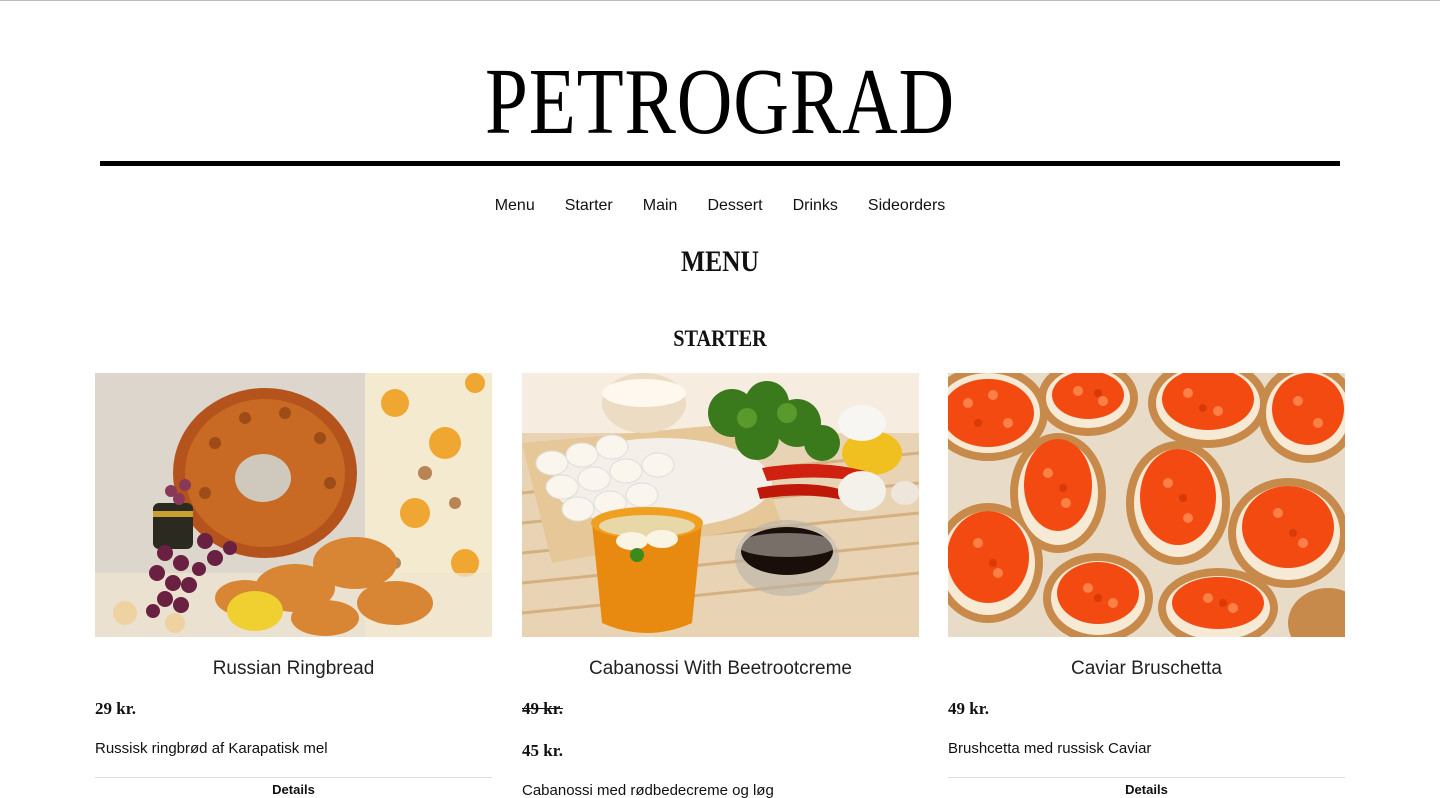 The width and height of the screenshot is (1440, 798). What do you see at coordinates (720, 102) in the screenshot?
I see `site-logo: PETROGRAD` at bounding box center [720, 102].